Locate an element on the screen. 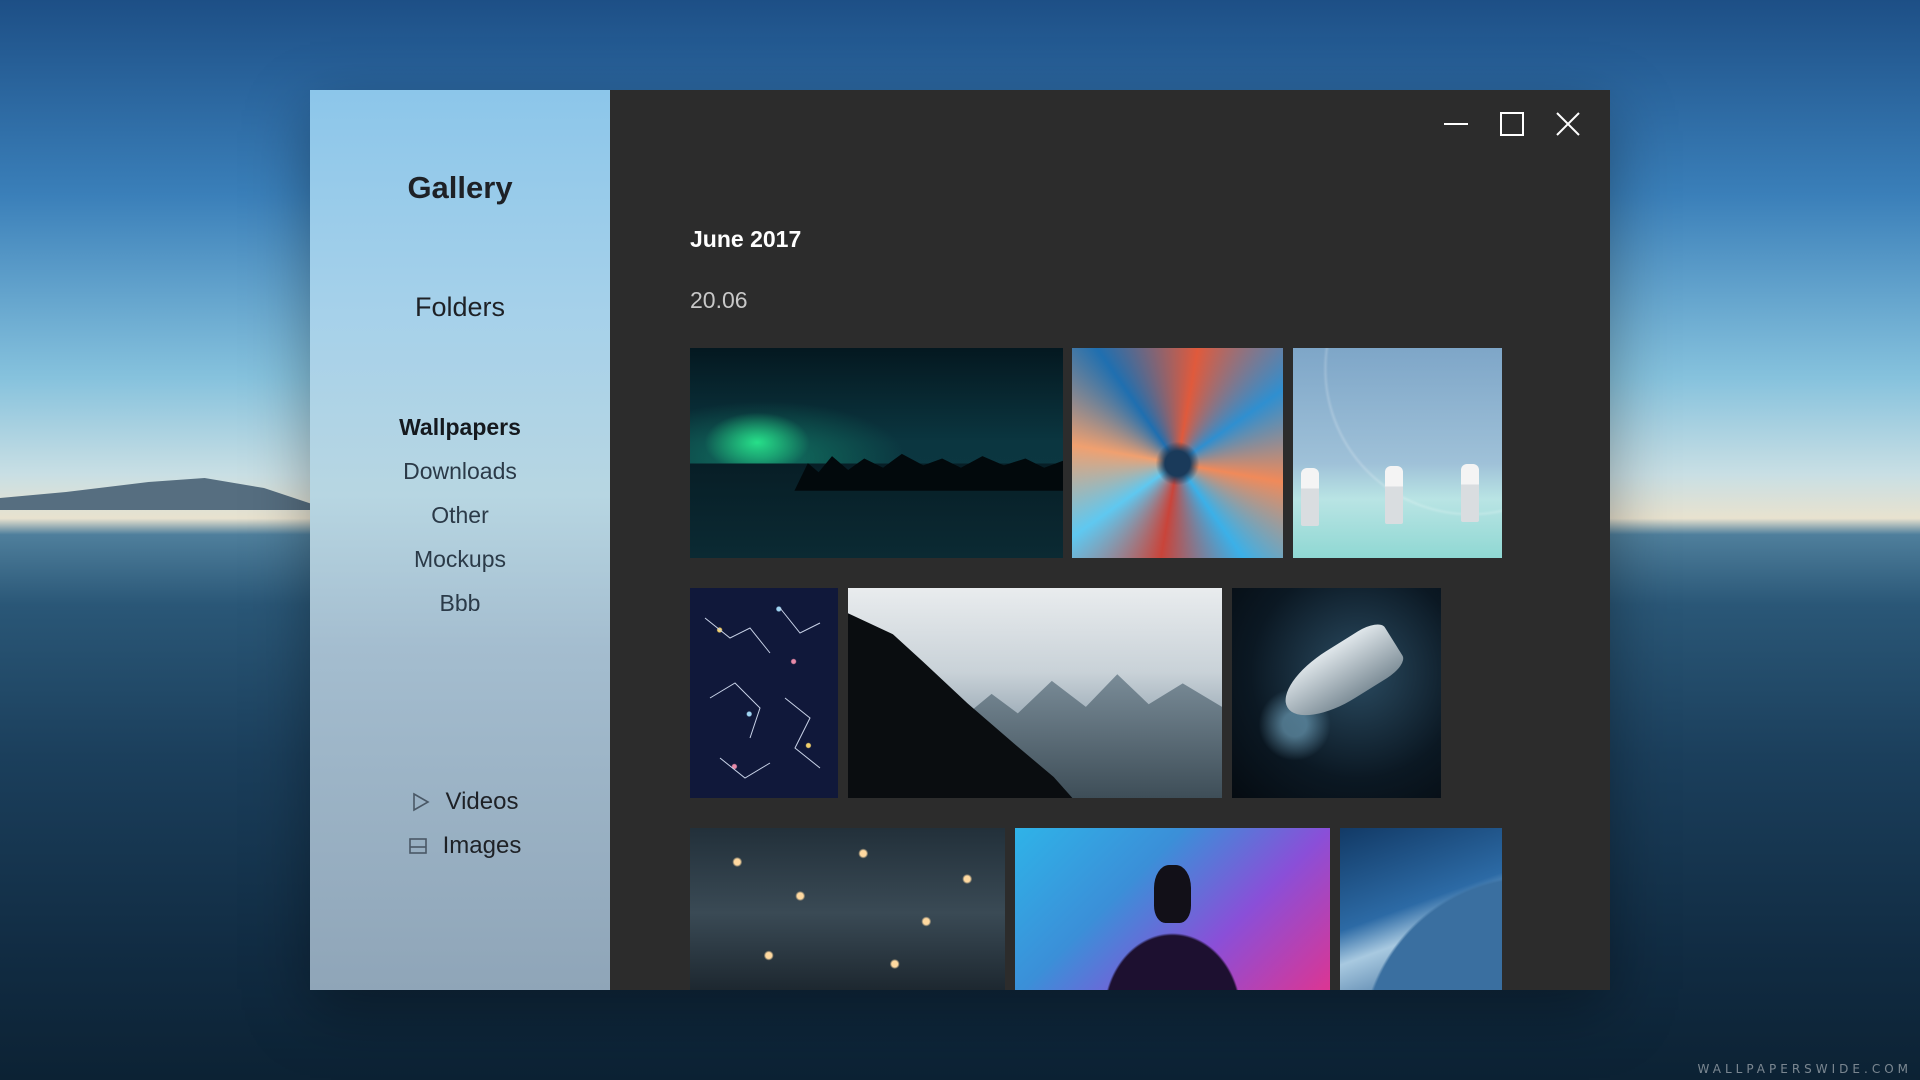 The image size is (1920, 1080). background-watermark: WALLPAPERSWIDE.COM is located at coordinates (1804, 1069).